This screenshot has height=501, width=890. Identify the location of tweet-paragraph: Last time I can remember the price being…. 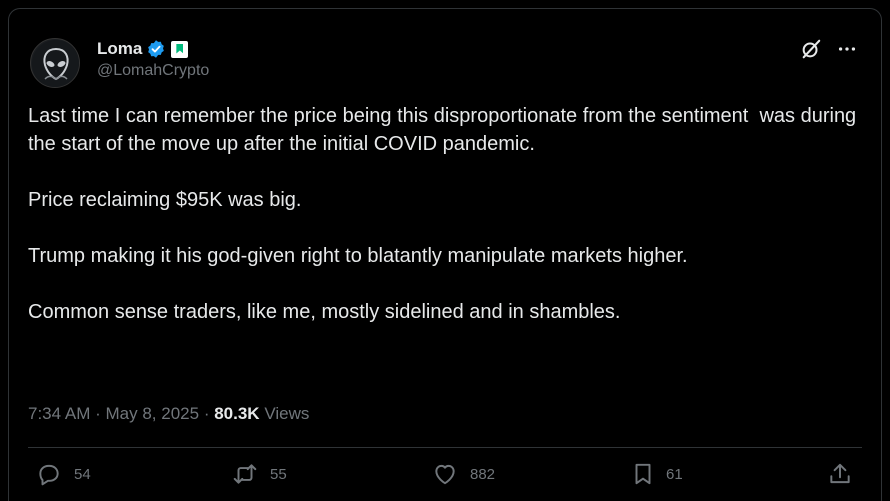
(442, 130).